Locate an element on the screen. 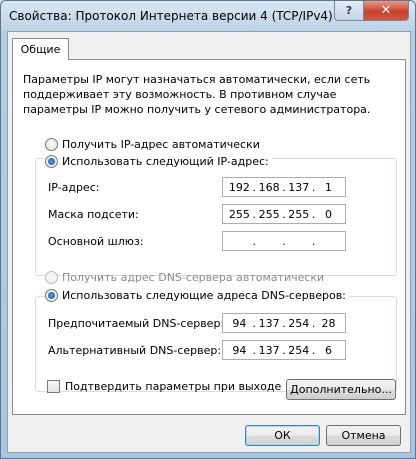 The width and height of the screenshot is (416, 459). tab-general: Общие is located at coordinates (40, 49).